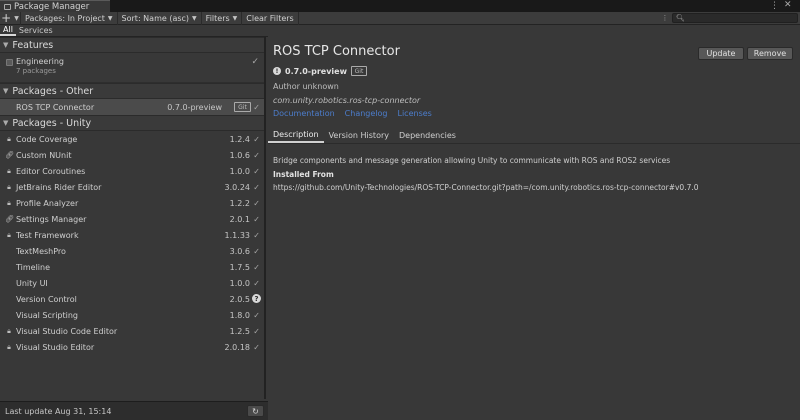  I want to click on package-tabs: All Services, so click(134, 31).